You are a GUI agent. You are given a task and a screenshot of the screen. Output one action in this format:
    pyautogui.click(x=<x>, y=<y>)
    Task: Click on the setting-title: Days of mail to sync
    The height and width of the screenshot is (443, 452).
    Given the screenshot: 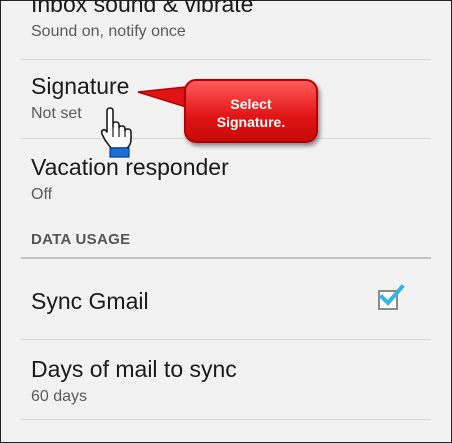 What is the action you would take?
    pyautogui.click(x=134, y=369)
    